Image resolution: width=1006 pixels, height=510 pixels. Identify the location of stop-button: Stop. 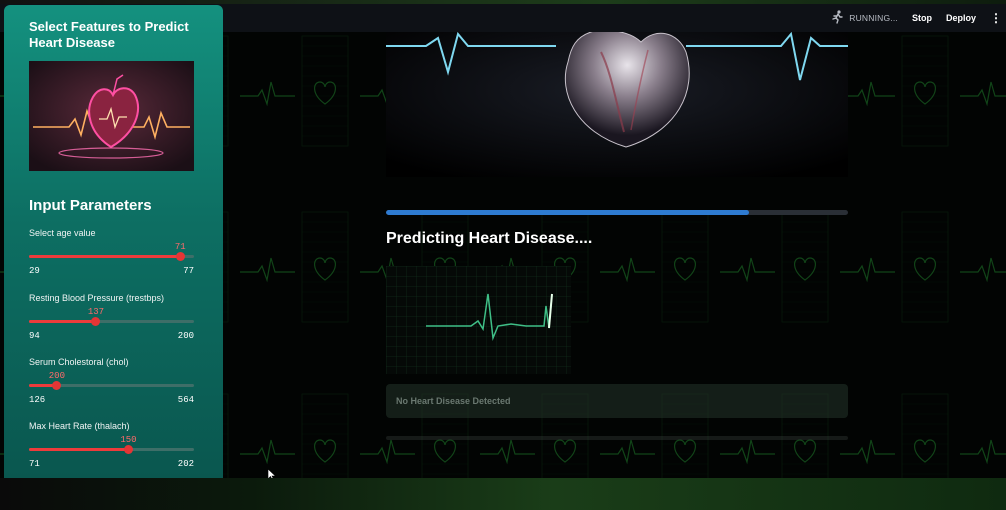
(922, 18).